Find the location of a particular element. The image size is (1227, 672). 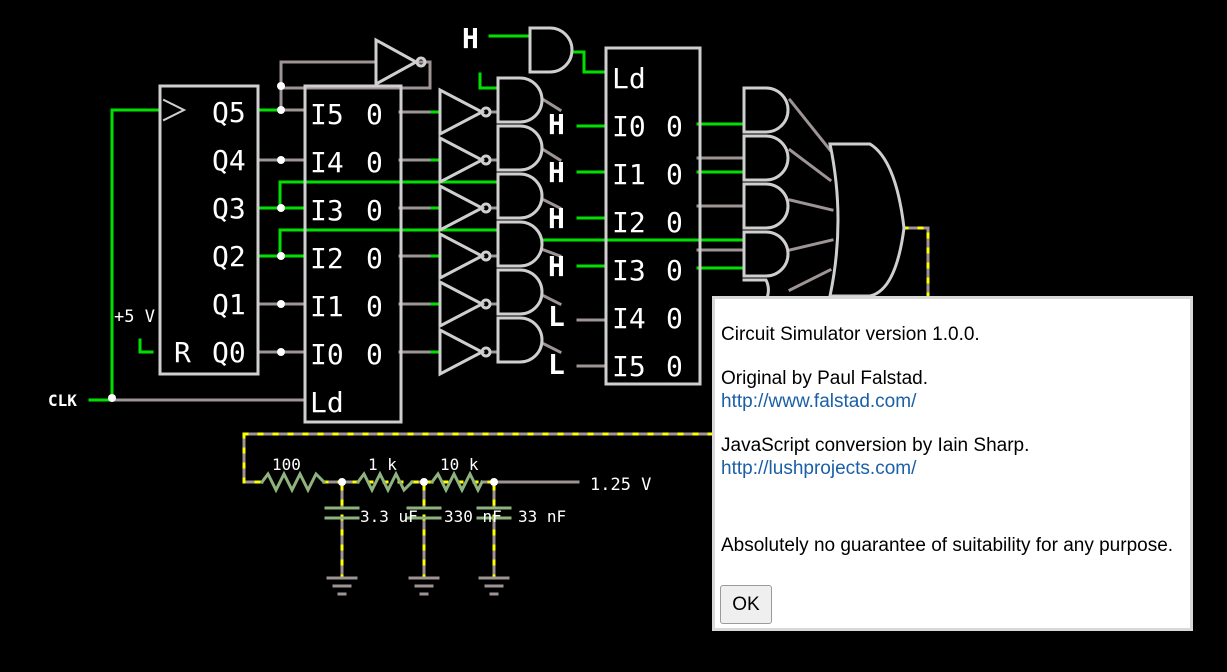

q0-label: Q0 is located at coordinates (229, 352).